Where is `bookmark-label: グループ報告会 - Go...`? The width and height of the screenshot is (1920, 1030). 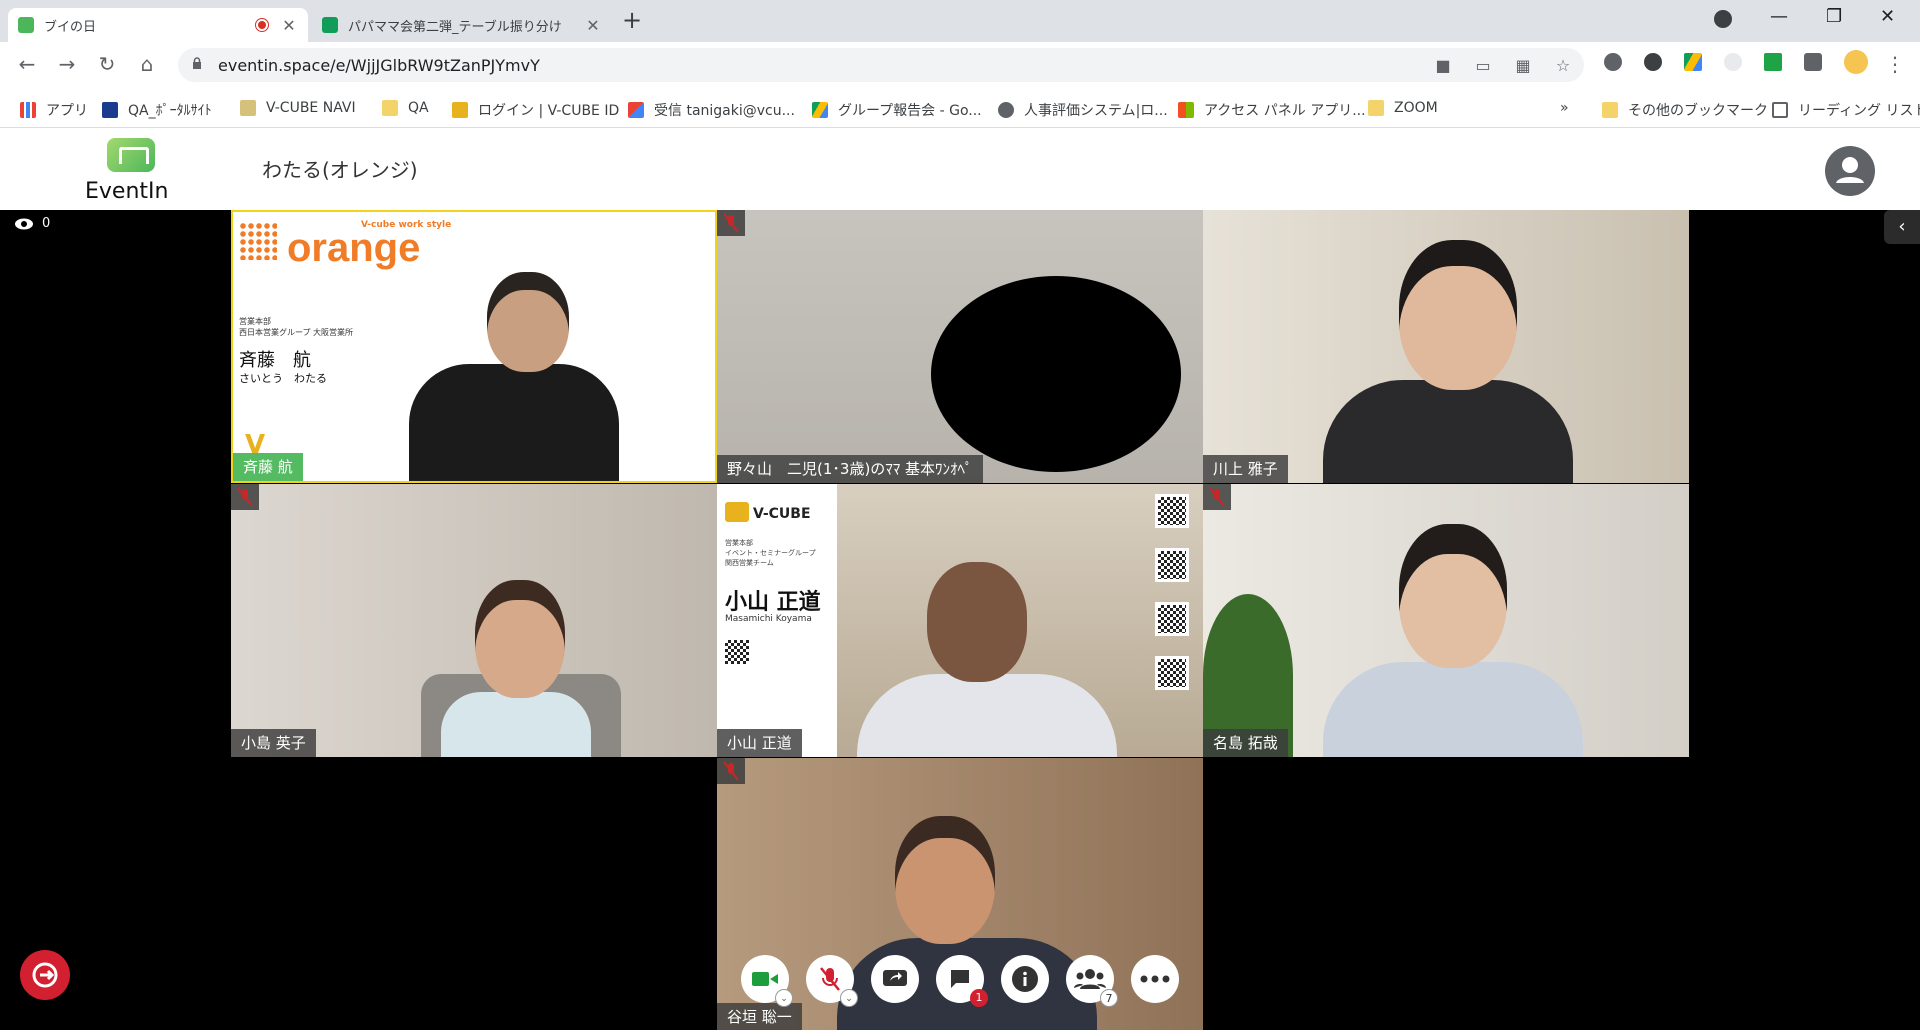
bookmark-label: グループ報告会 - Go... is located at coordinates (910, 111).